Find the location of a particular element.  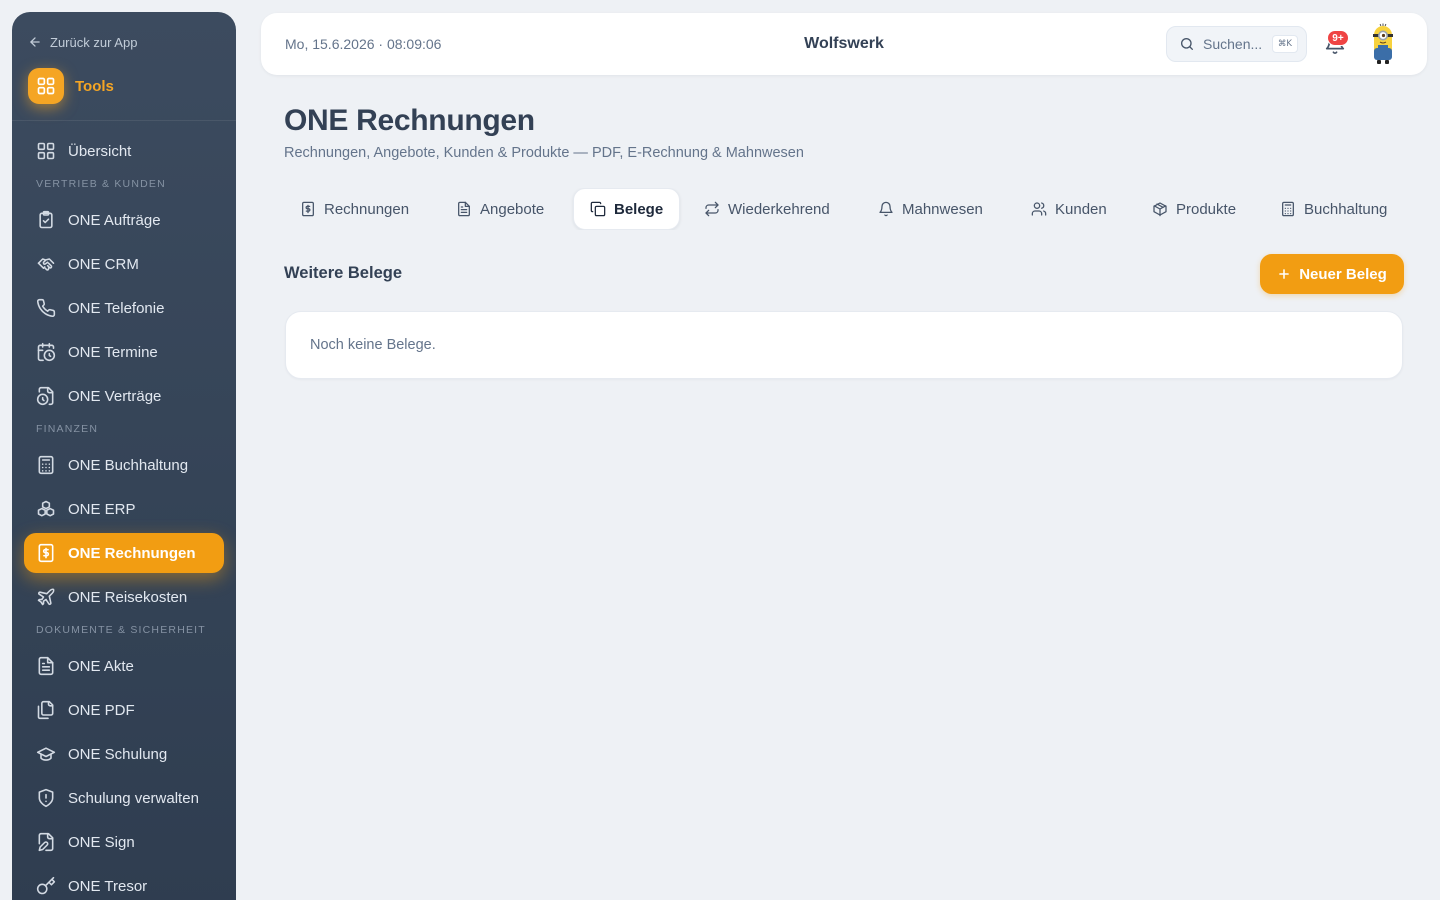

plane-icon is located at coordinates (46, 597).